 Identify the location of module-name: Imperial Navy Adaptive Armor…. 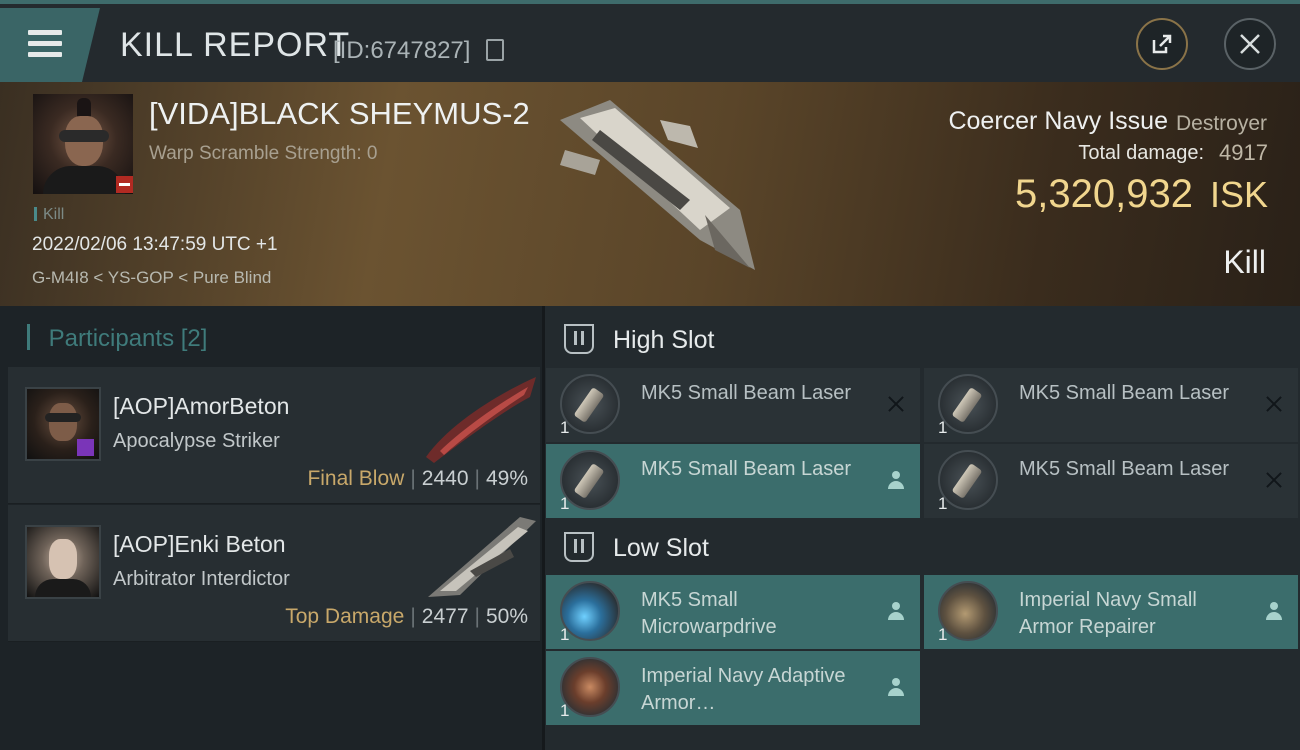
(743, 689).